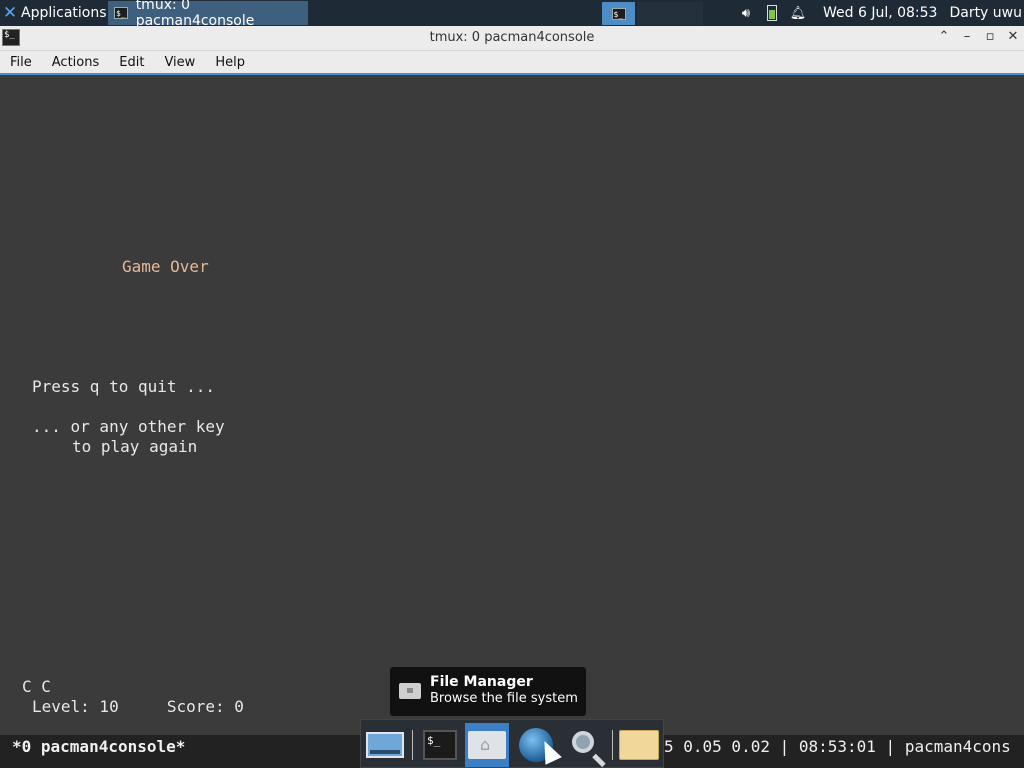 The image size is (1024, 768). Describe the element at coordinates (985, 13) in the screenshot. I see `user-menu: Darty uwu` at that location.